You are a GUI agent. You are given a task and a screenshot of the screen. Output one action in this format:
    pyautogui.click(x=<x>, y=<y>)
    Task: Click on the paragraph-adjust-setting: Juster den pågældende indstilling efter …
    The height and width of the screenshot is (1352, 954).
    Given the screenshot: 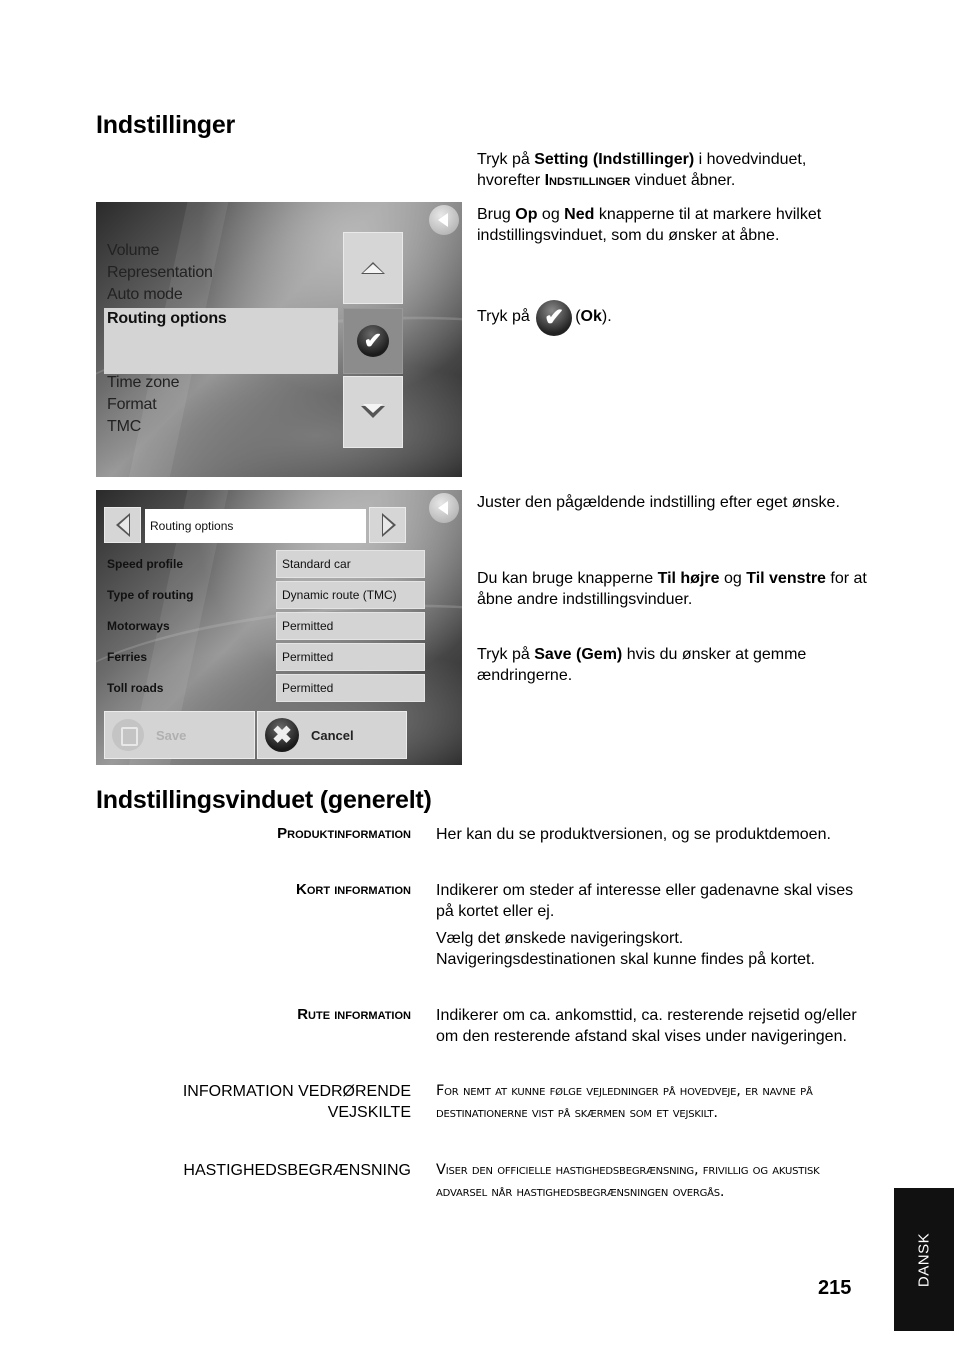 What is the action you would take?
    pyautogui.click(x=658, y=502)
    